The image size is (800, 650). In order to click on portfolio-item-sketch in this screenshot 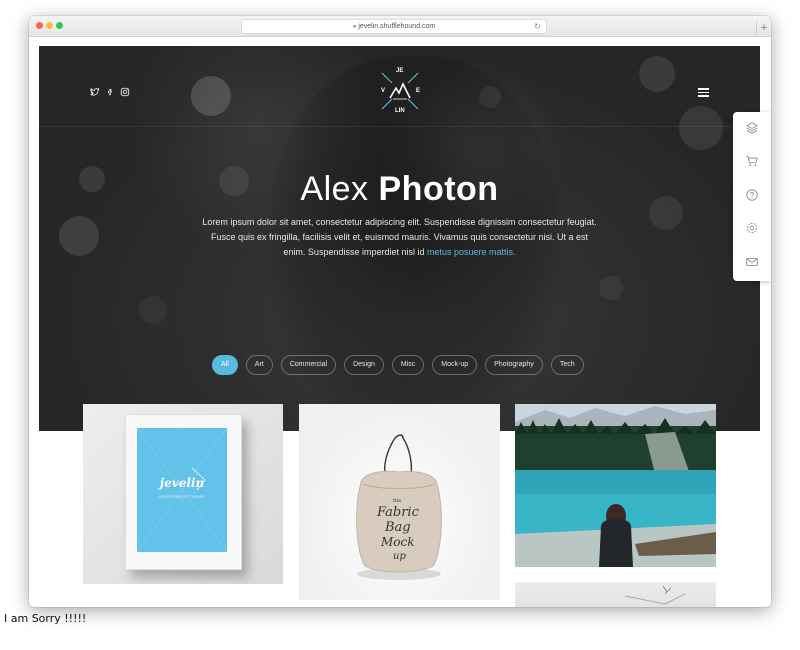, I will do `click(615, 594)`.